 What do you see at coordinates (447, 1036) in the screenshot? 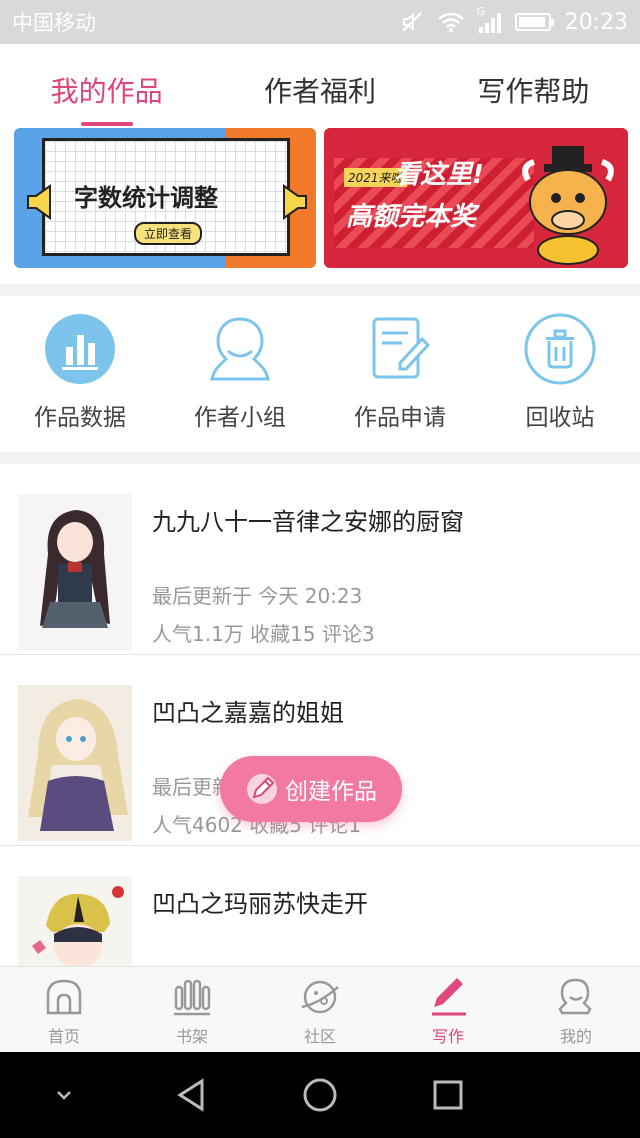
I see `nav-label: 写作` at bounding box center [447, 1036].